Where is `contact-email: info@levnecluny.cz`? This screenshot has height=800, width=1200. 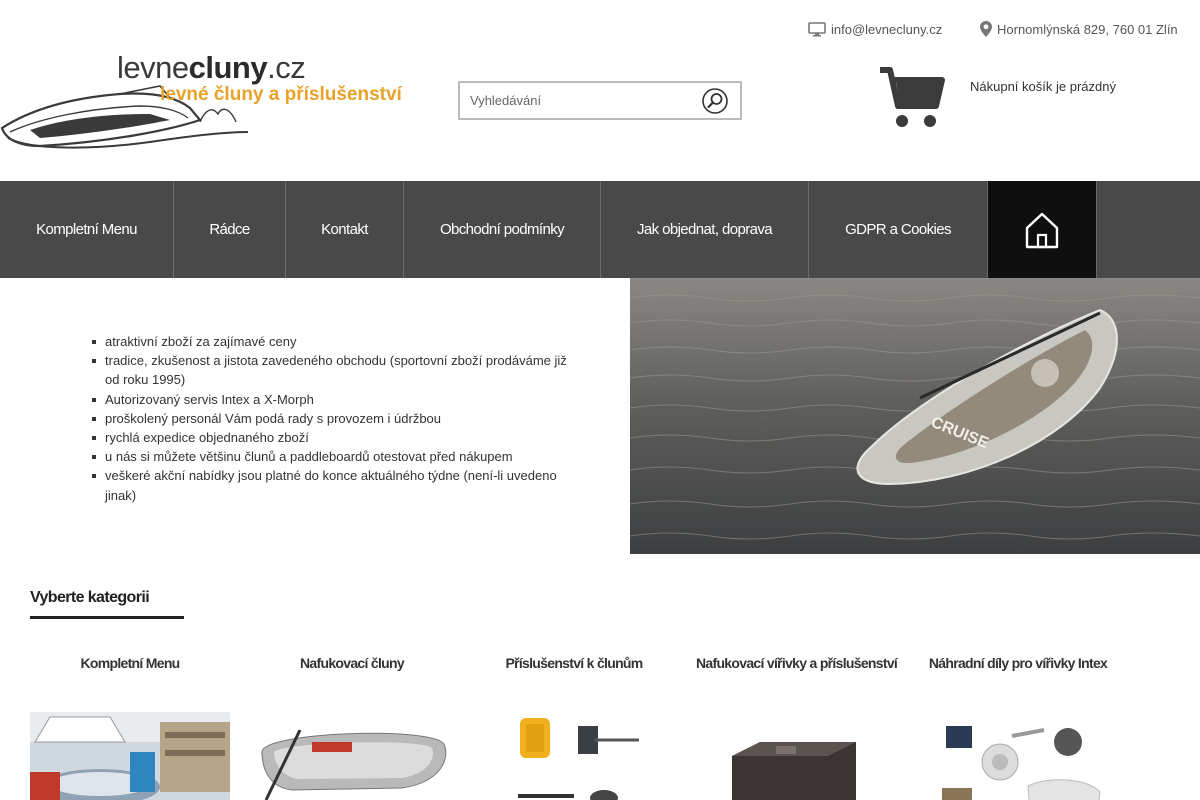
contact-email: info@levnecluny.cz is located at coordinates (875, 29).